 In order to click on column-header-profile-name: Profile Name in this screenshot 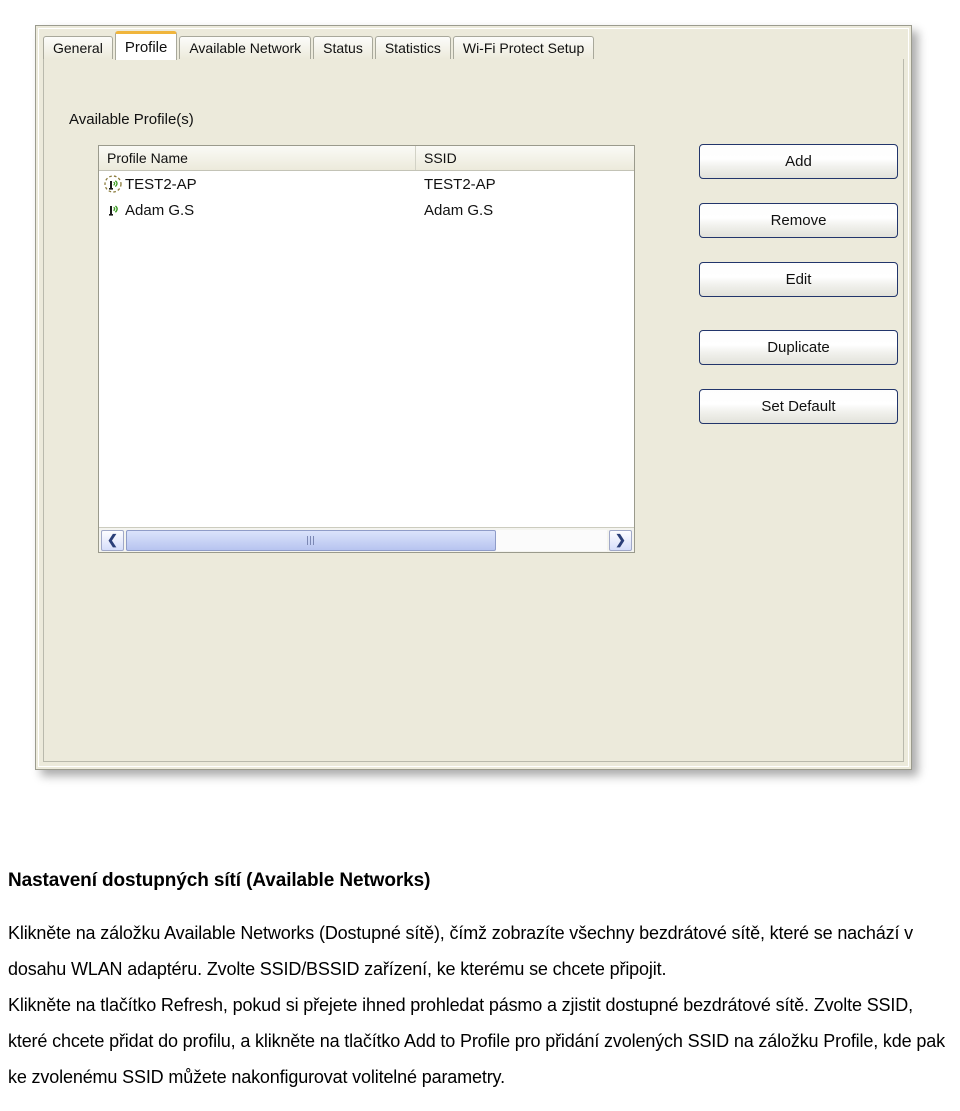, I will do `click(257, 158)`.